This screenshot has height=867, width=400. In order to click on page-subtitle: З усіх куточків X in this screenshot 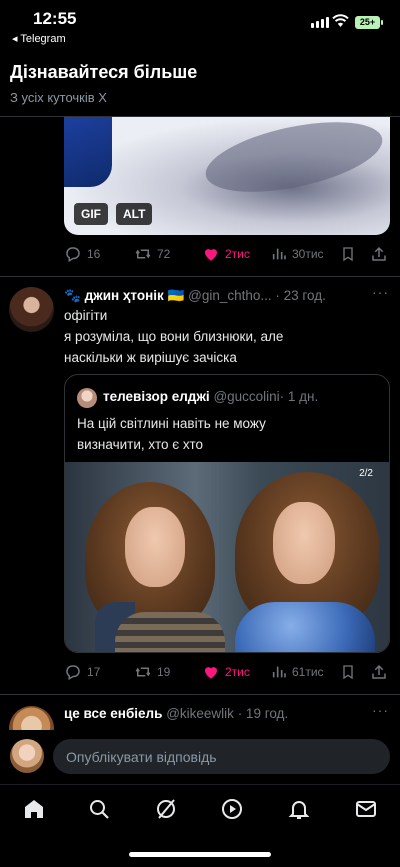, I will do `click(58, 97)`.